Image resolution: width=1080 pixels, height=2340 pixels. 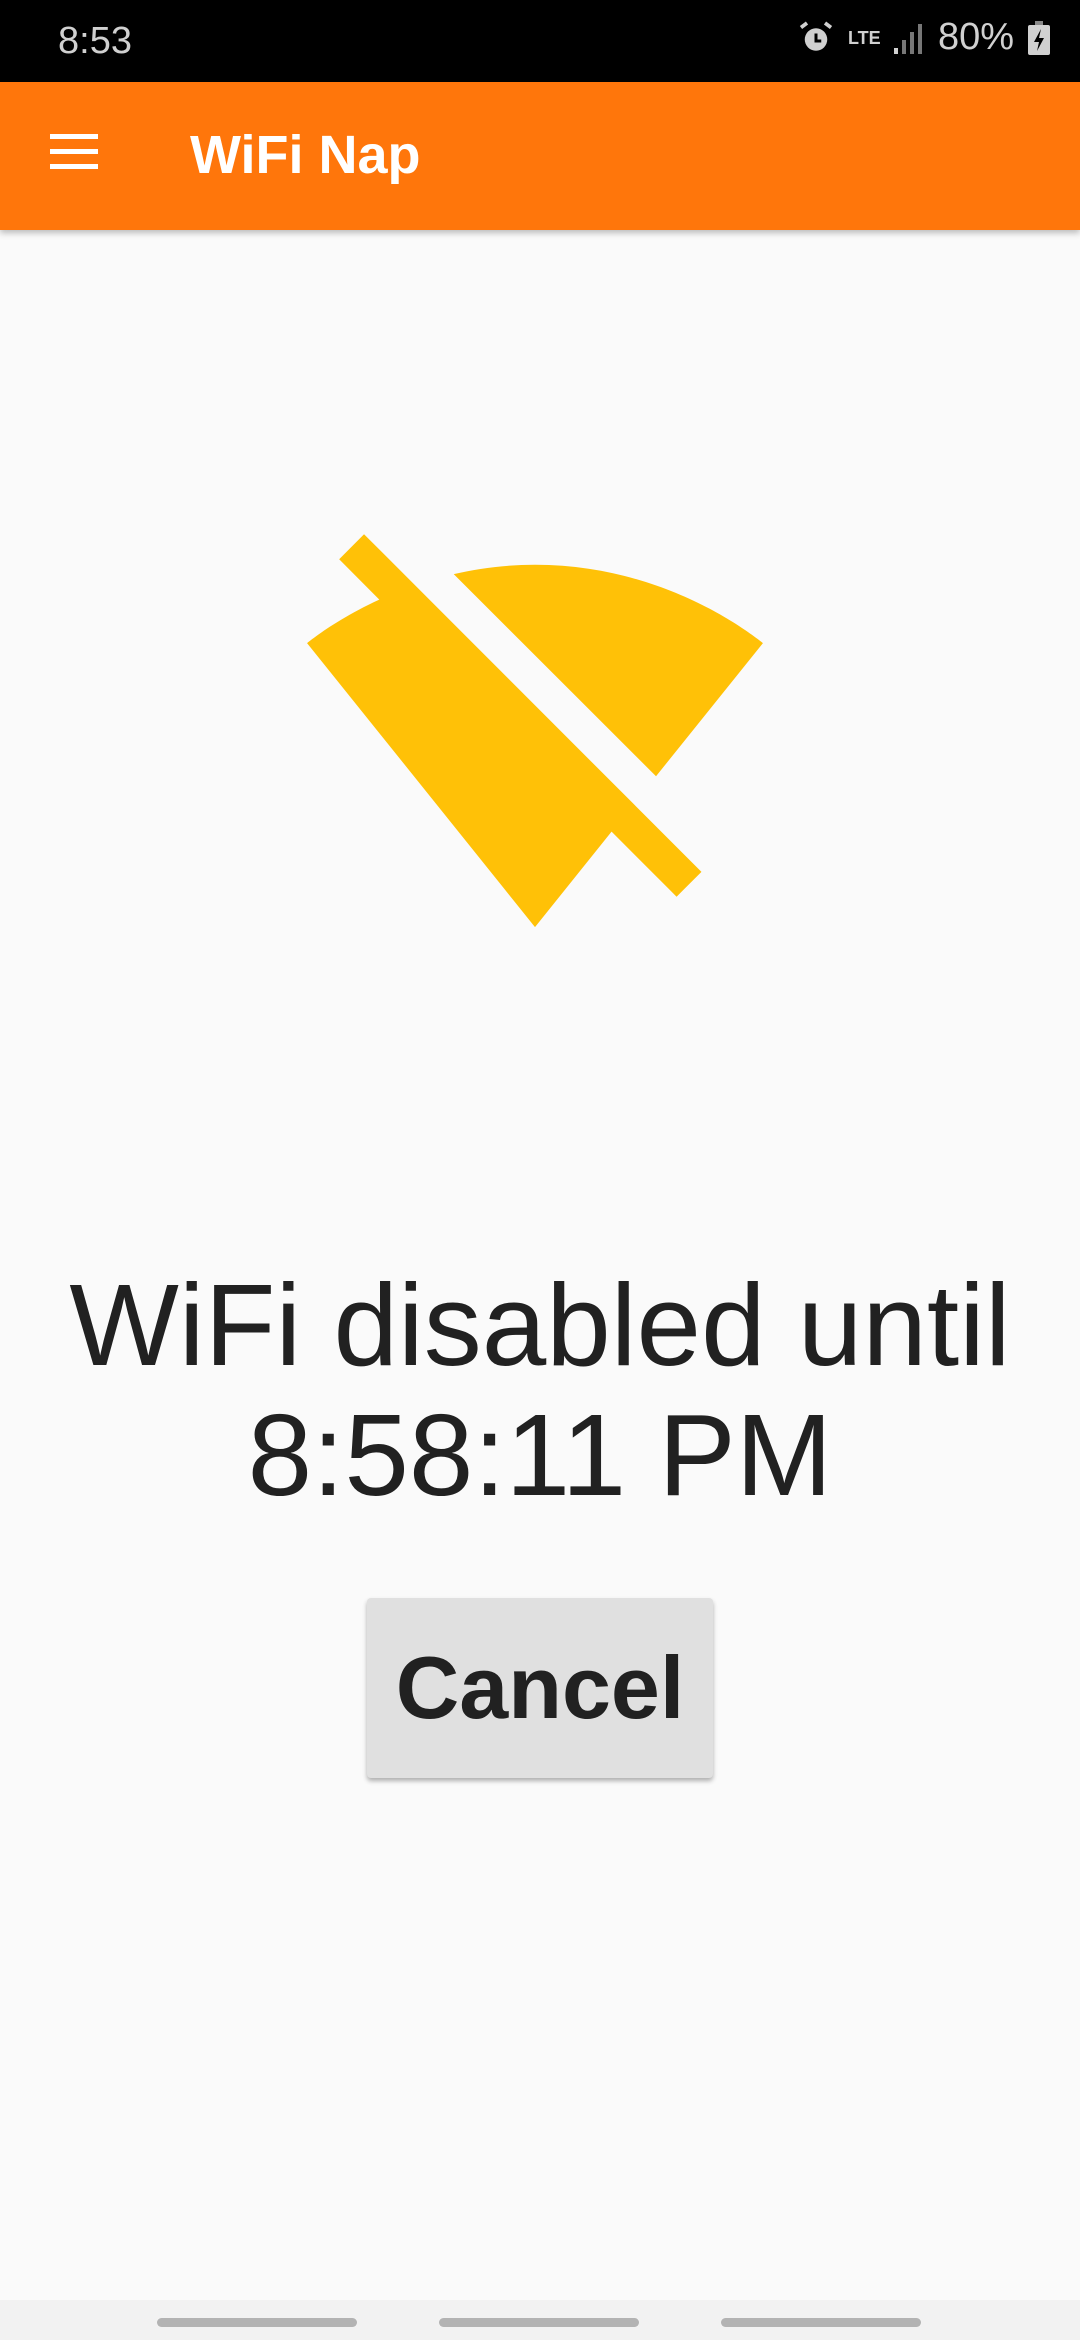 I want to click on alarm-icon, so click(x=816, y=36).